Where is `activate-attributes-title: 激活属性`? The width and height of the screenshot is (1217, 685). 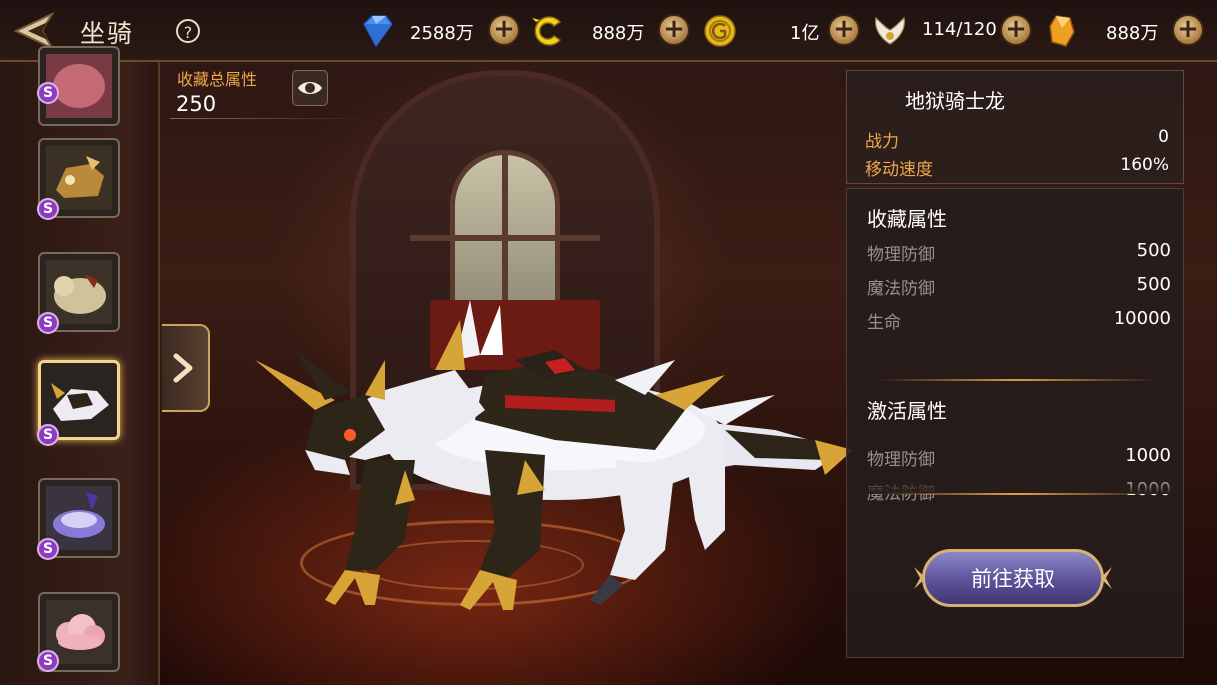
activate-attributes-title: 激活属性 is located at coordinates (907, 411).